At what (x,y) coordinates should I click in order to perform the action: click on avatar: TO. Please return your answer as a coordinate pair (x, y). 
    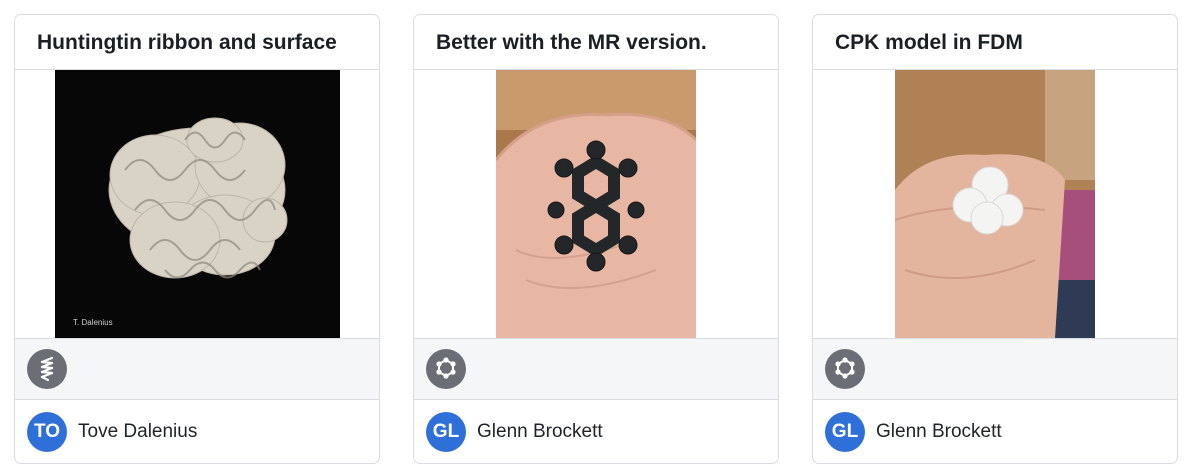
    Looking at the image, I should click on (47, 431).